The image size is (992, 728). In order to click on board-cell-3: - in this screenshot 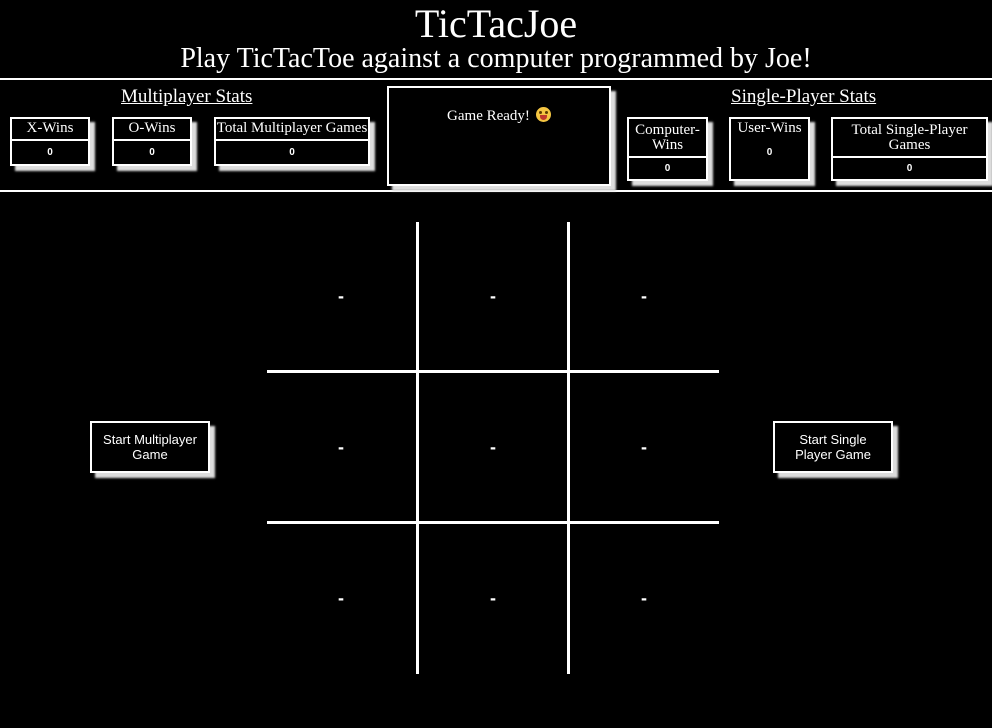, I will do `click(644, 296)`.